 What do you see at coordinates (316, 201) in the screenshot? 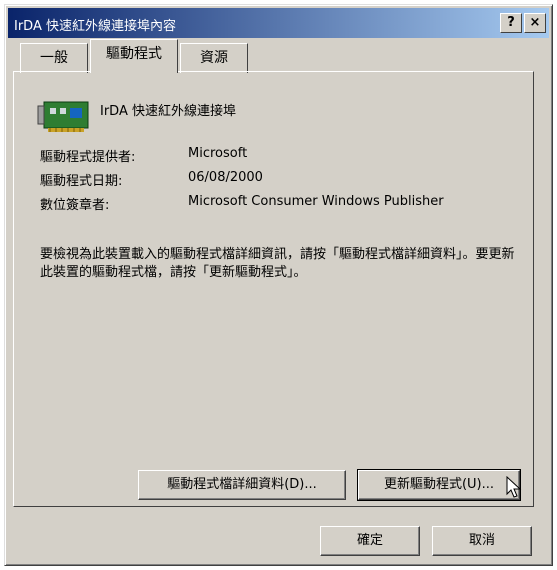
I see `signer-value: Microsoft Consumer Windows Publisher` at bounding box center [316, 201].